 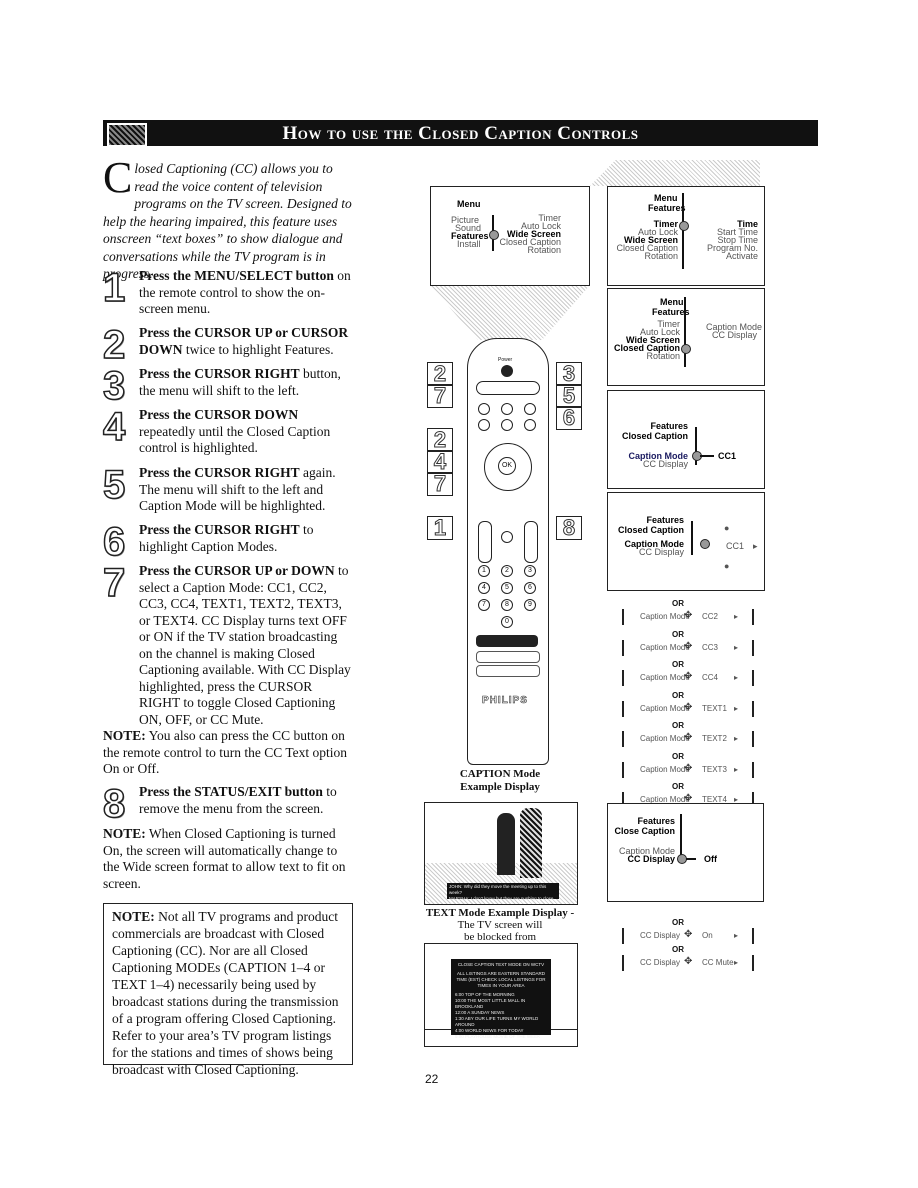 I want to click on stop-button, so click(x=530, y=409).